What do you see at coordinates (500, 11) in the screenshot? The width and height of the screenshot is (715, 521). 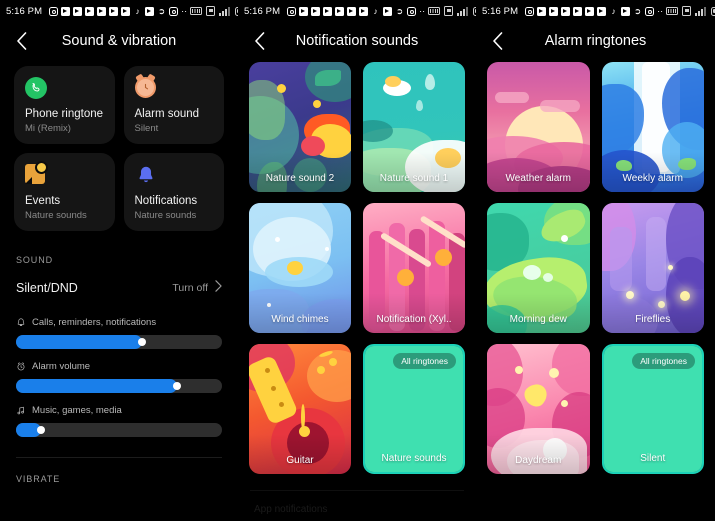 I see `status-time: 5:16 PM` at bounding box center [500, 11].